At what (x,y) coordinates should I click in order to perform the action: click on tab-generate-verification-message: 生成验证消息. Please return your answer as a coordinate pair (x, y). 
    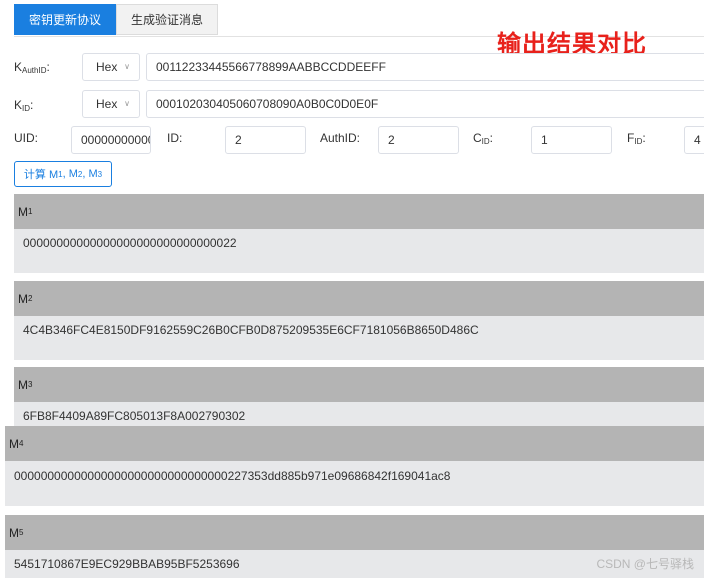
    Looking at the image, I should click on (167, 19).